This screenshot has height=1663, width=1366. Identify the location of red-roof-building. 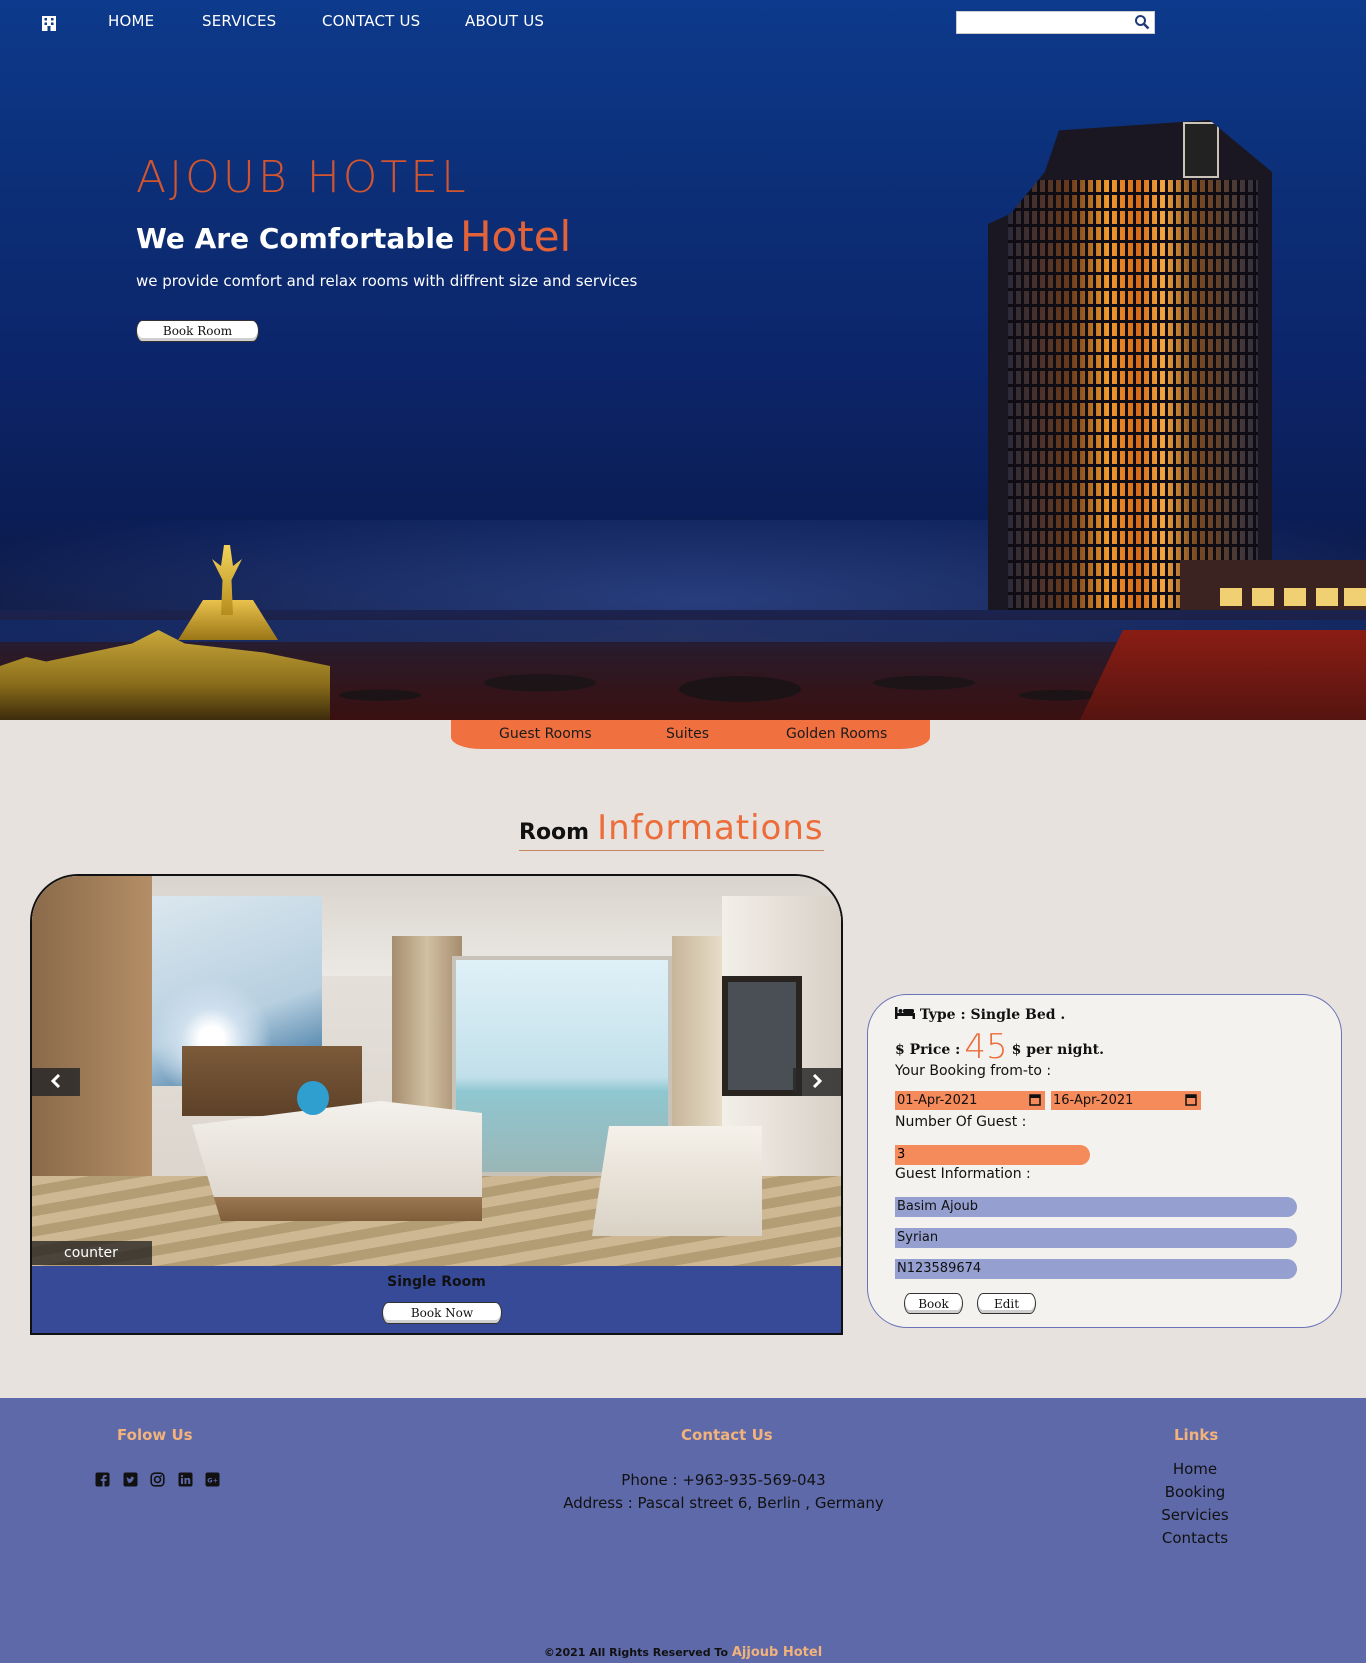
(1223, 675).